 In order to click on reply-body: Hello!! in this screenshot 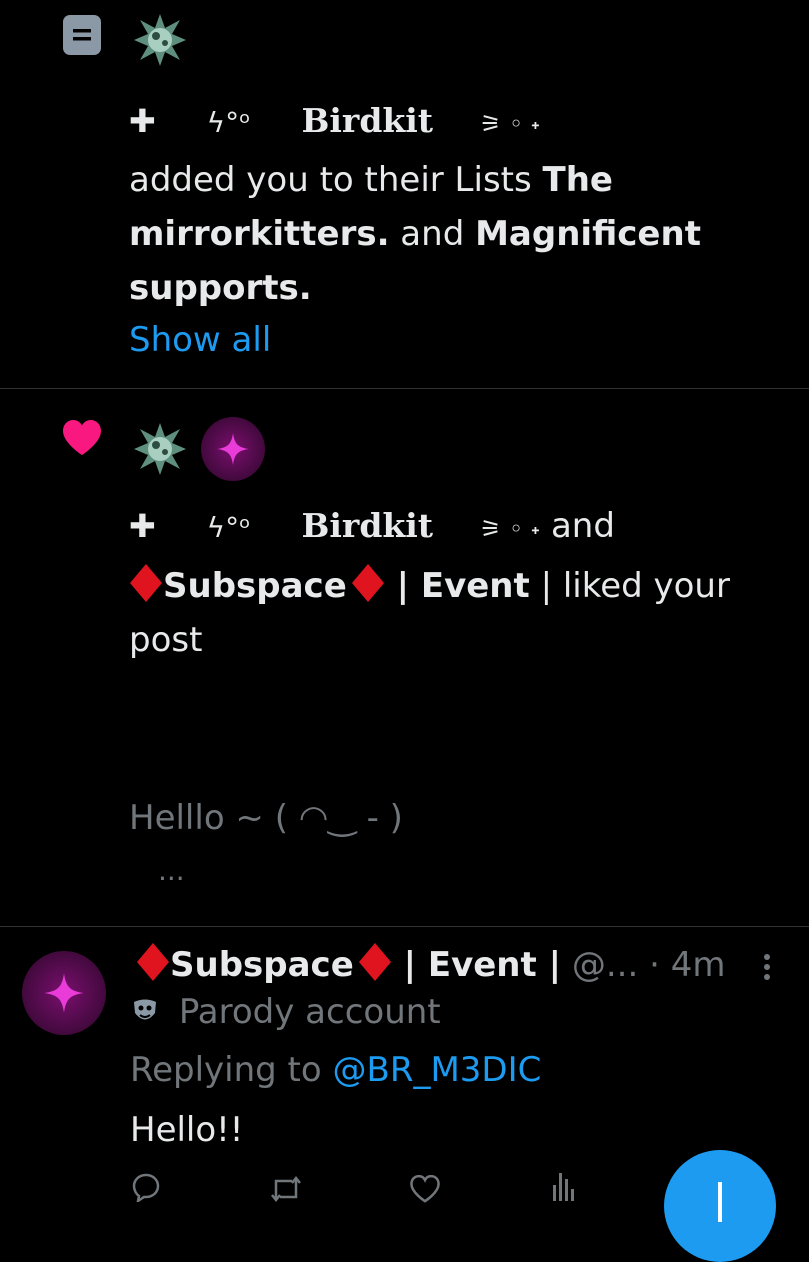, I will do `click(187, 1130)`.